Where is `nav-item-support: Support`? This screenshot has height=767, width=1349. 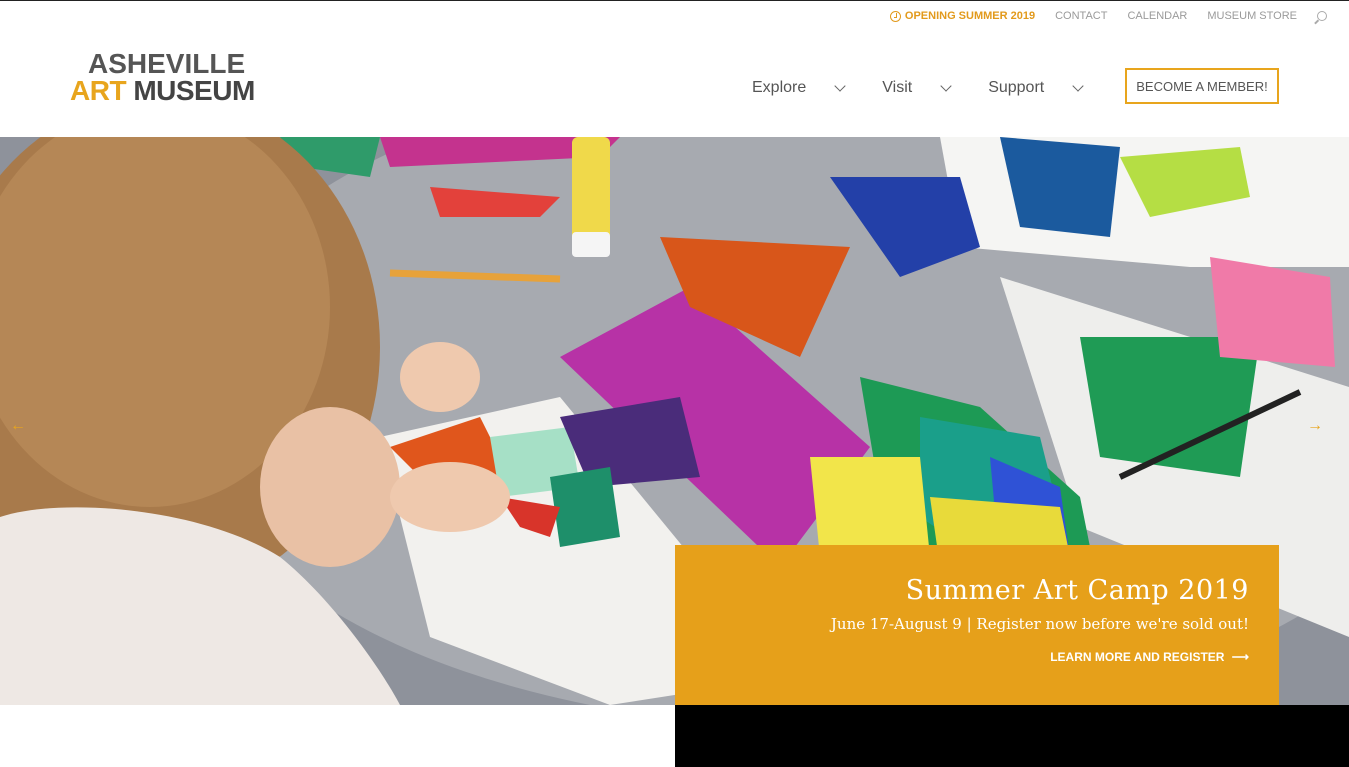
nav-item-support: Support is located at coordinates (1036, 88).